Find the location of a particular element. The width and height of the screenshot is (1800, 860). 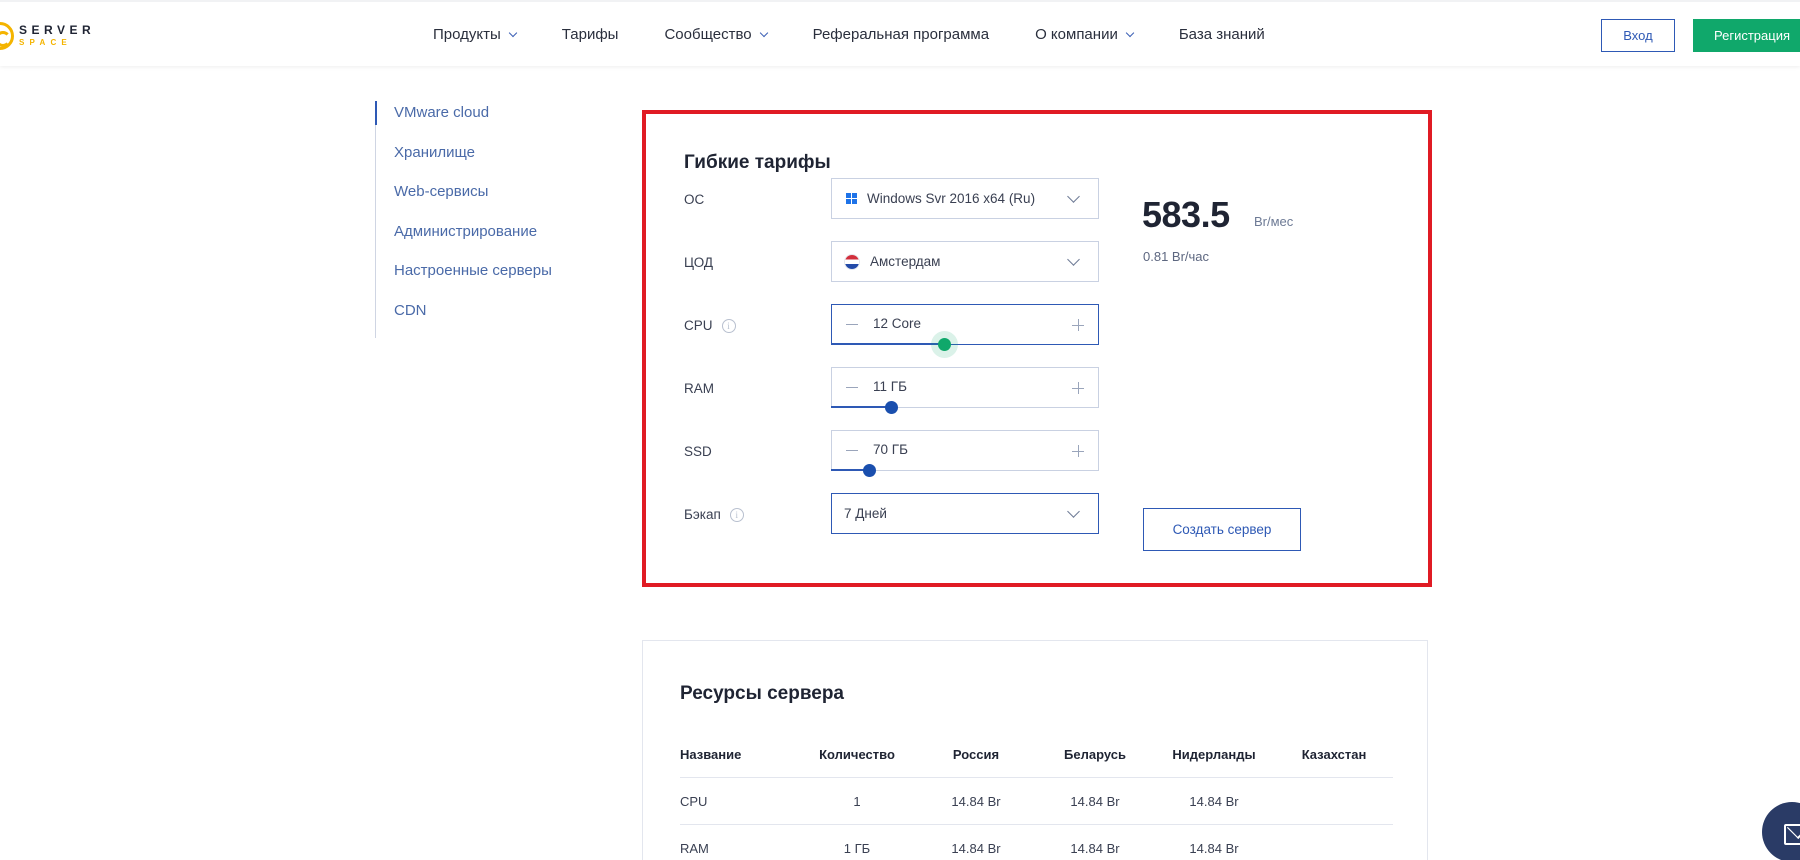

hourly-price: 0.81 Br/час is located at coordinates (1176, 256).